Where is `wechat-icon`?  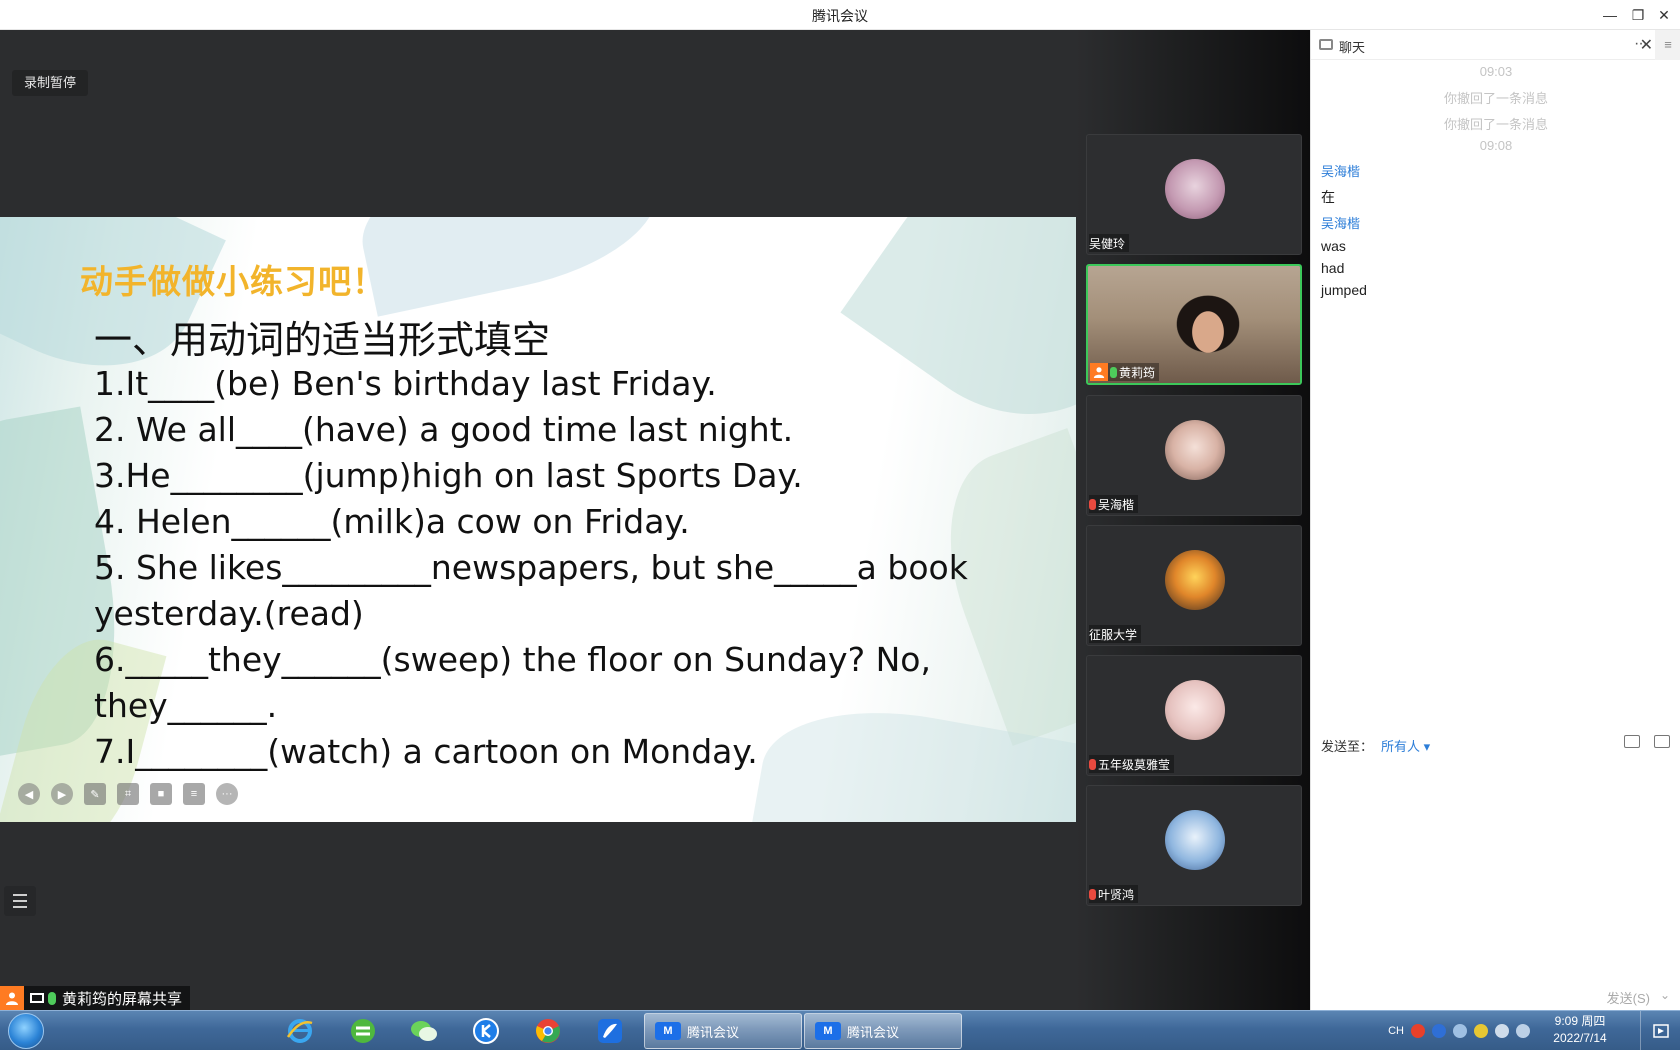
wechat-icon is located at coordinates (424, 1031).